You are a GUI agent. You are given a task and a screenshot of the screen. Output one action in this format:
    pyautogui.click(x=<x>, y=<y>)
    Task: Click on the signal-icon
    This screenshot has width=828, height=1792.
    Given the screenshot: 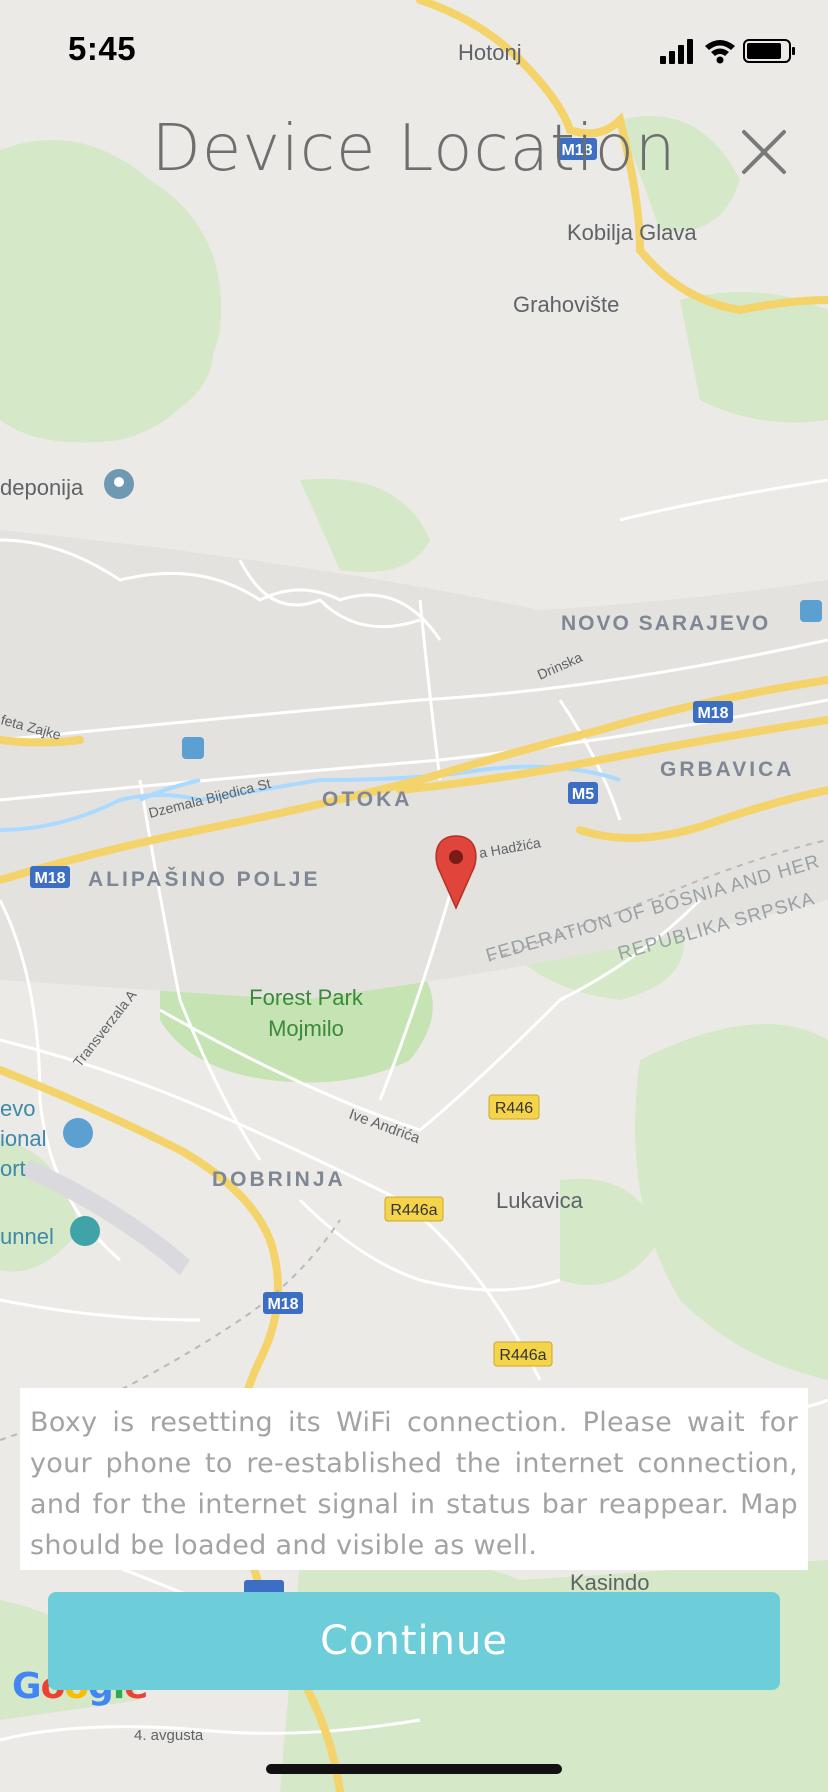 What is the action you would take?
    pyautogui.click(x=676, y=51)
    